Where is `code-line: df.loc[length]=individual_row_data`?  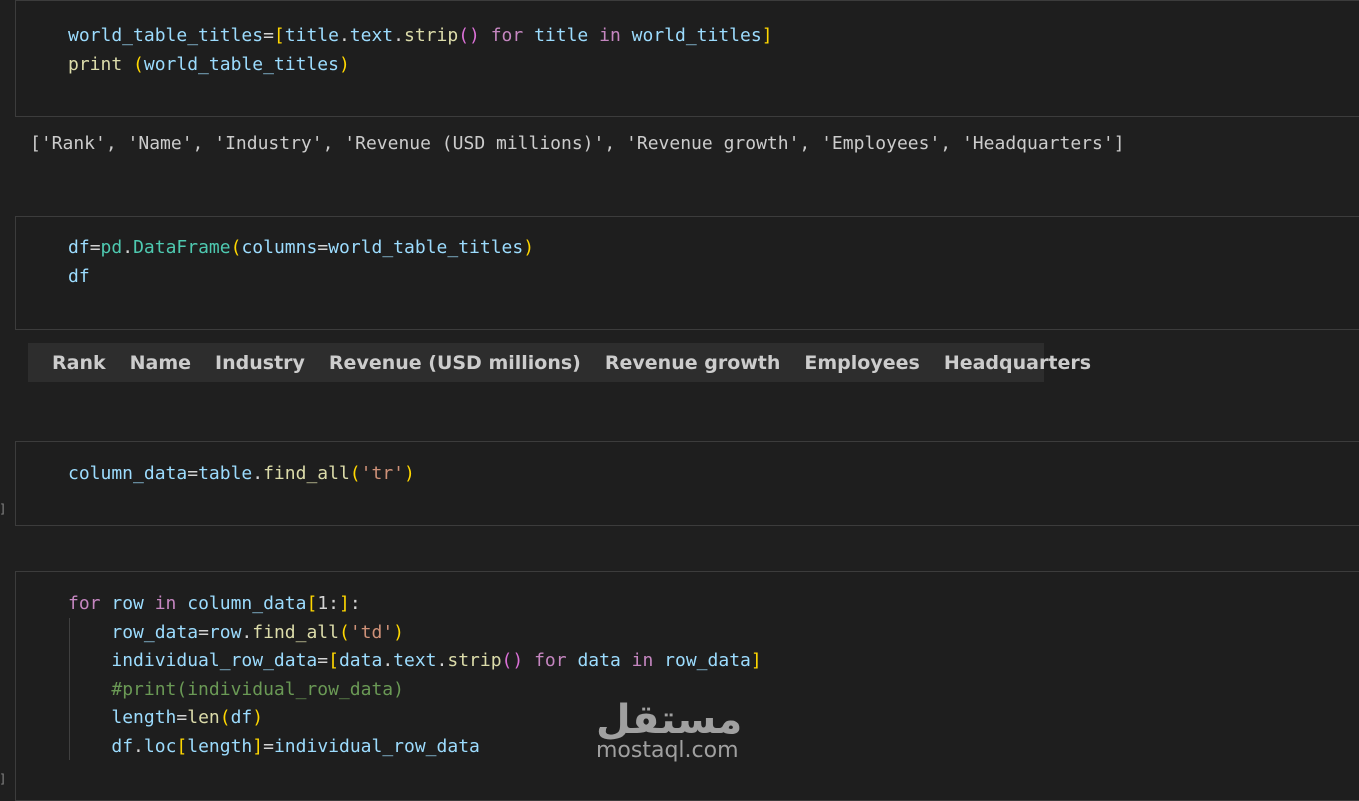 code-line: df.loc[length]=individual_row_data is located at coordinates (274, 747).